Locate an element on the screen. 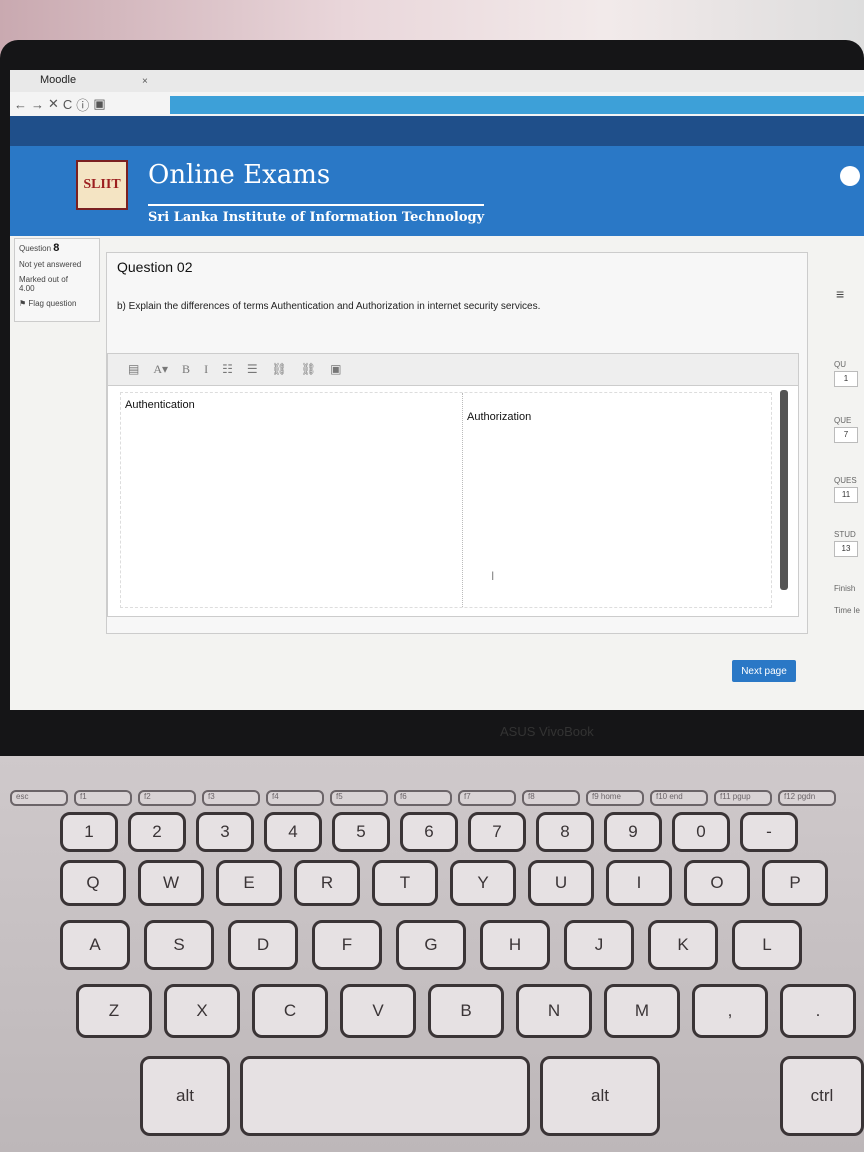 The width and height of the screenshot is (864, 1152). unordered-list-icon: ☷ is located at coordinates (227, 369).